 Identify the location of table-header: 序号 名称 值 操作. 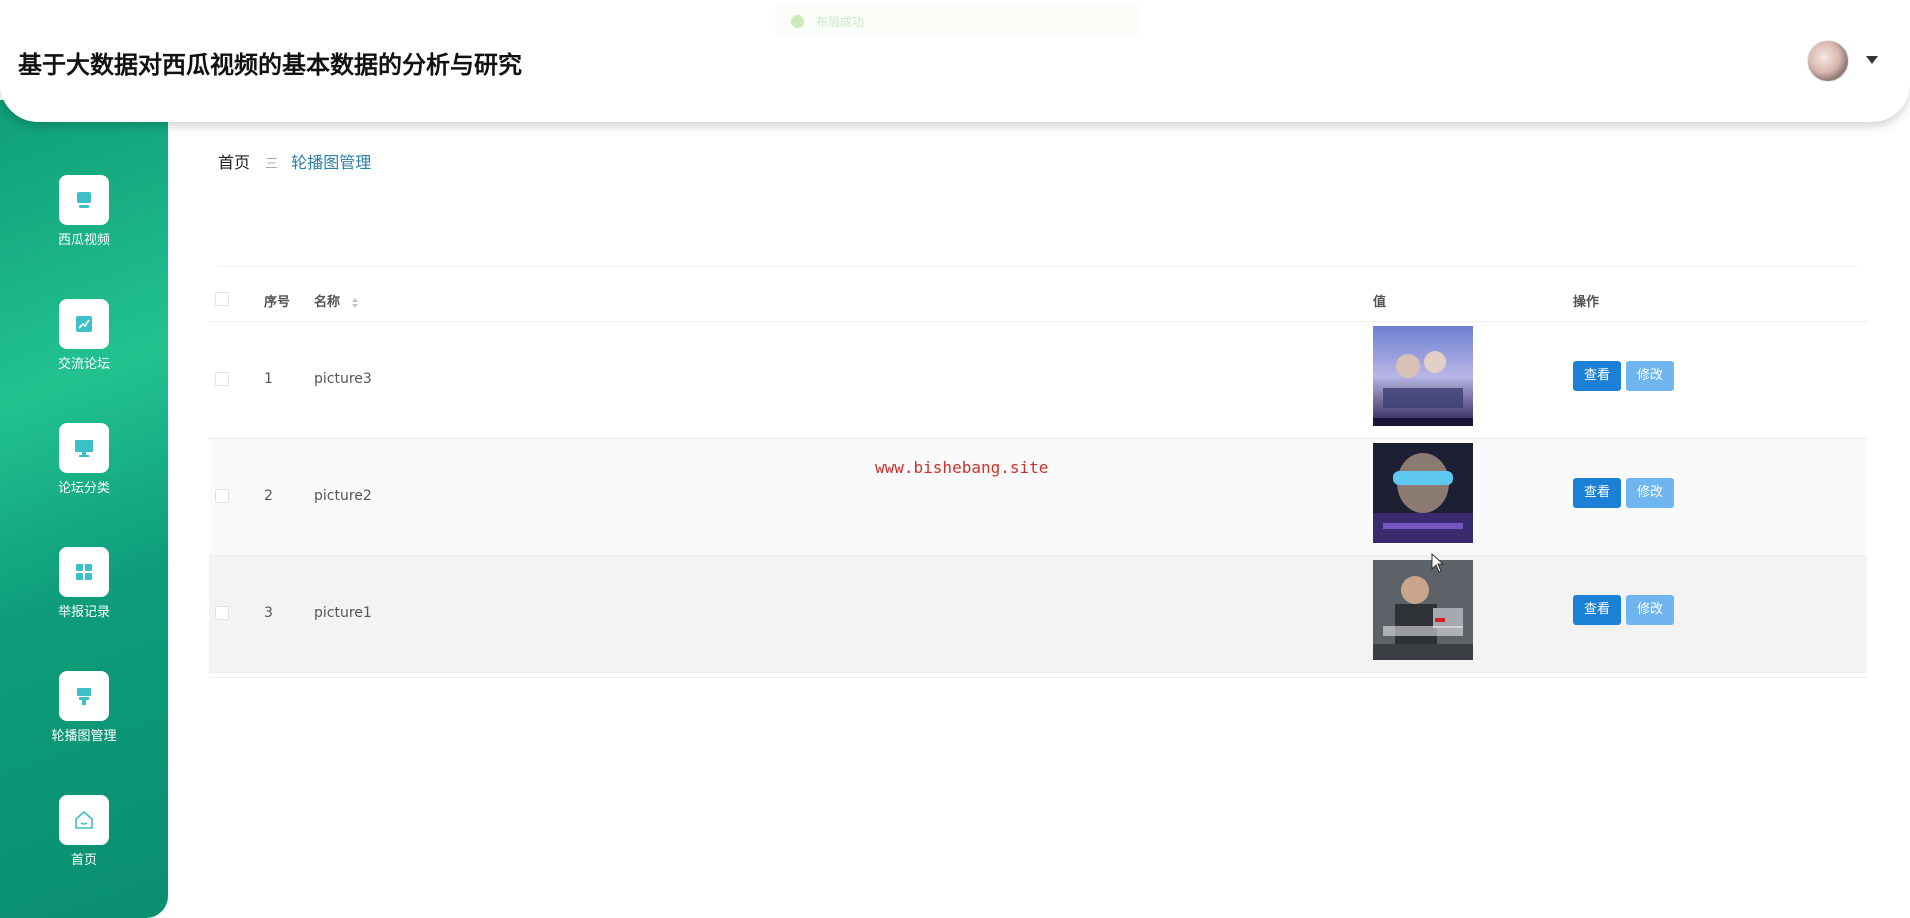
(1038, 299).